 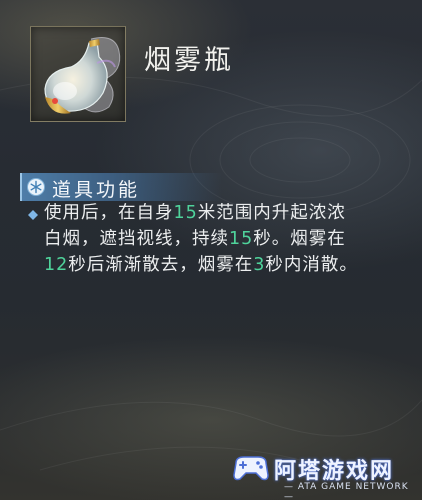 What do you see at coordinates (189, 60) in the screenshot?
I see `item-name: 烟雾瓶` at bounding box center [189, 60].